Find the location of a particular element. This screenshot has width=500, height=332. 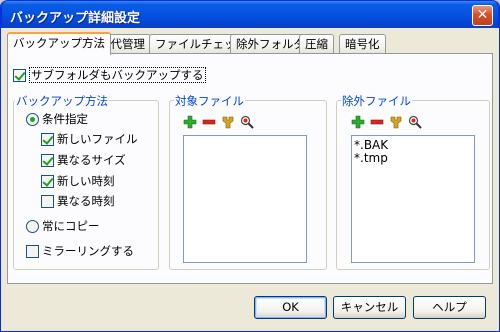

ok-button: OK is located at coordinates (290, 307).